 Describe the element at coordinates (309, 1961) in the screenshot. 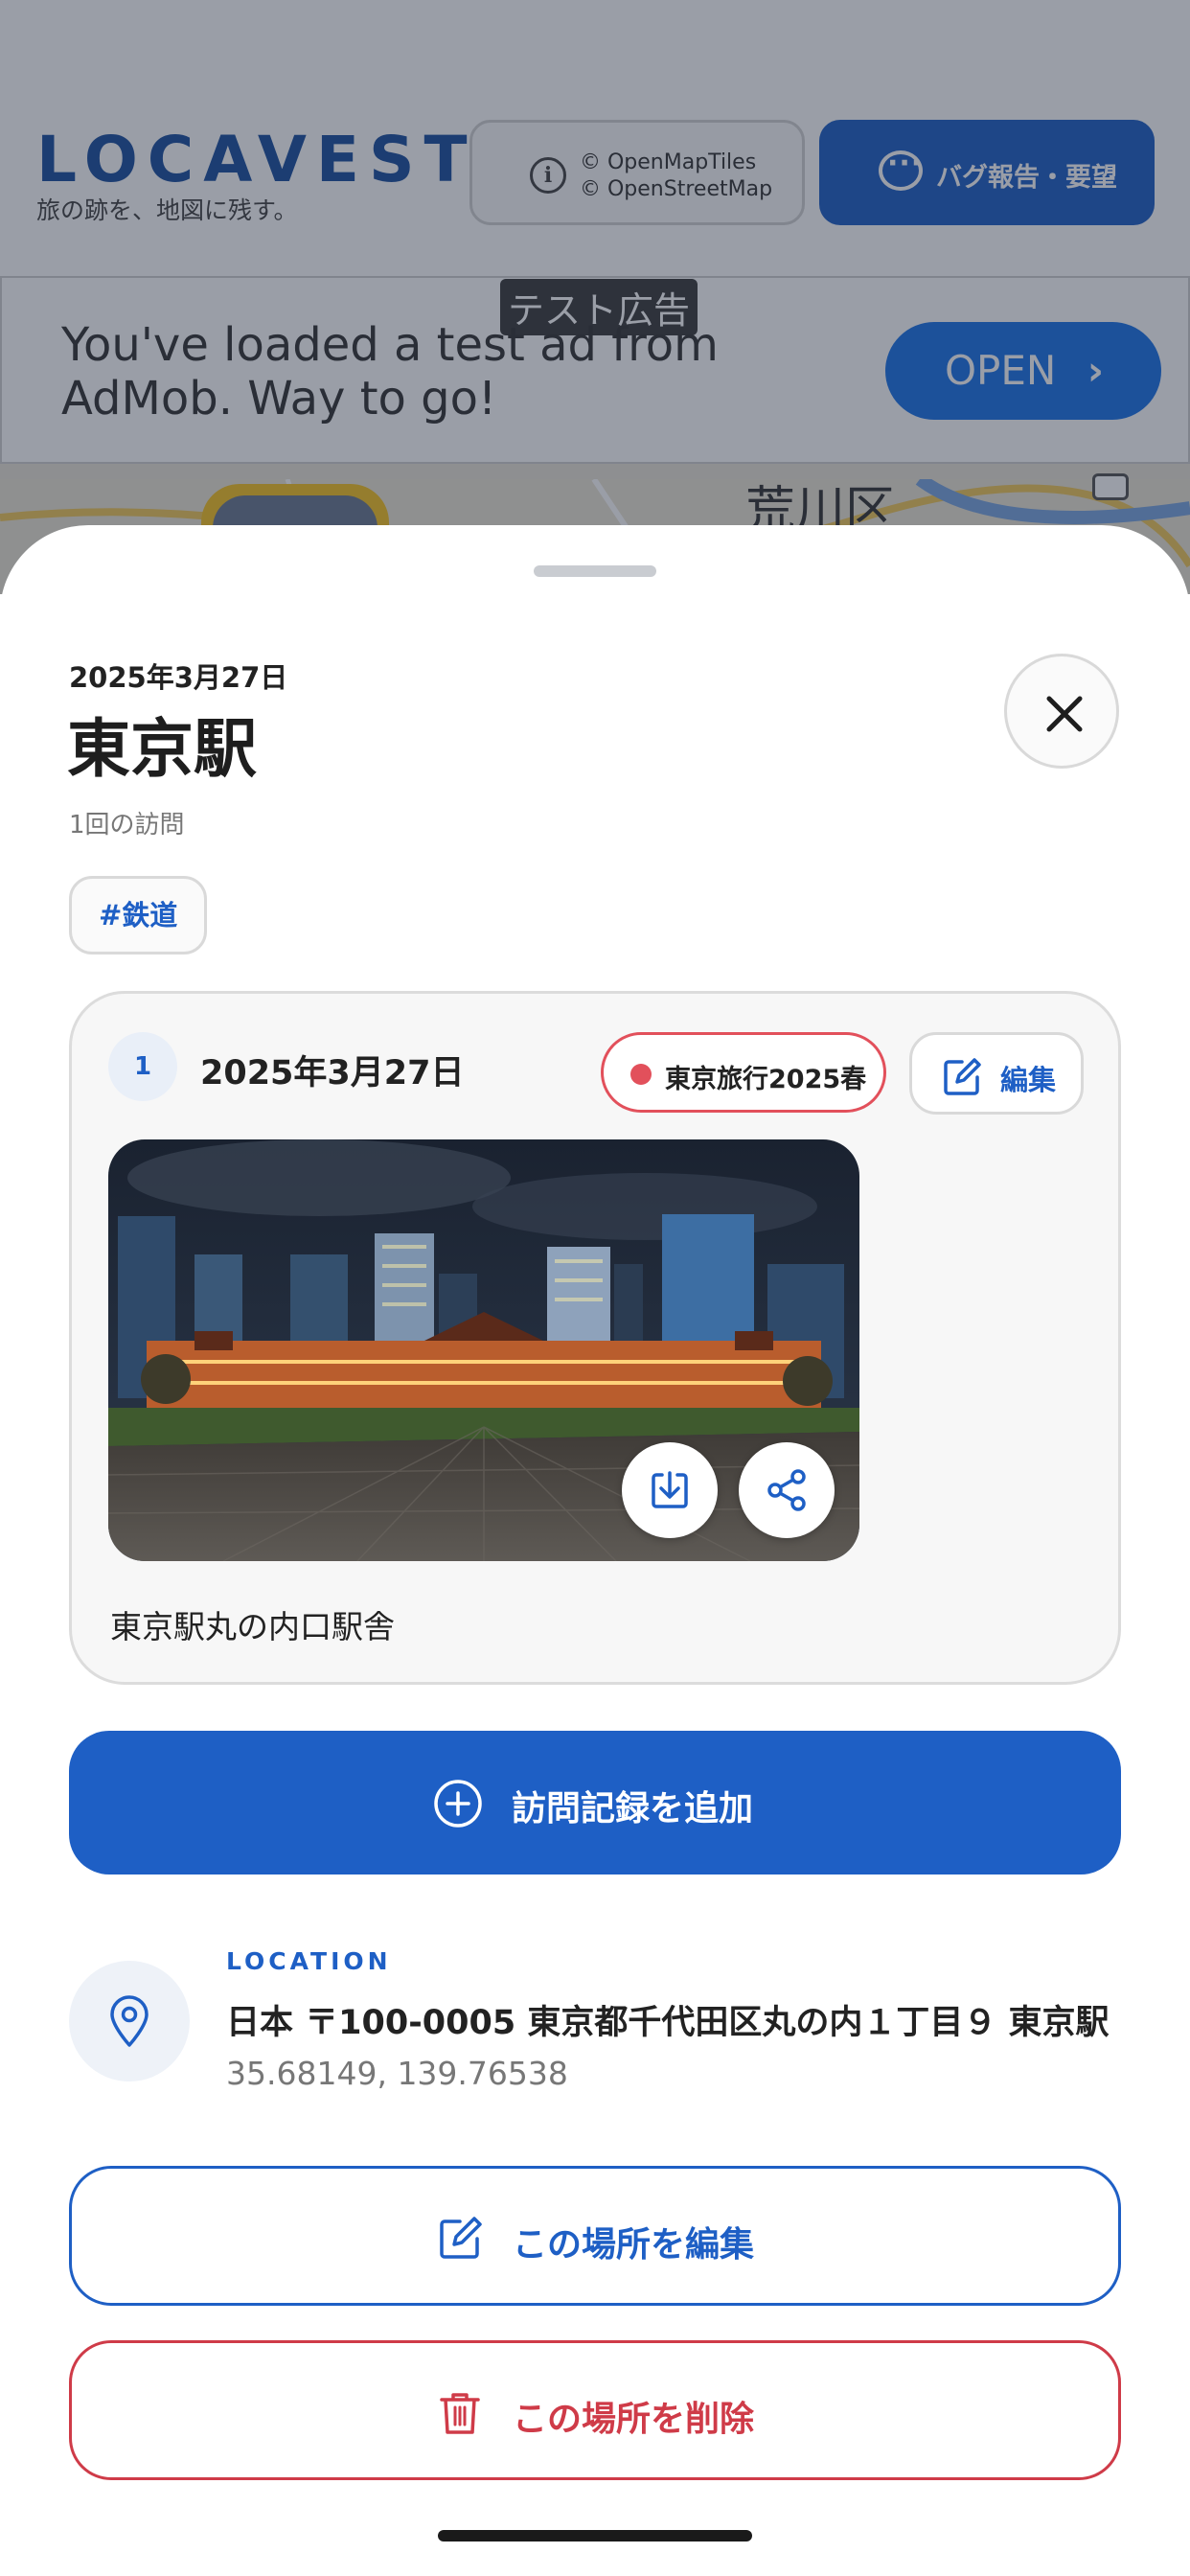

I see `location-section-label: LOCATION` at that location.